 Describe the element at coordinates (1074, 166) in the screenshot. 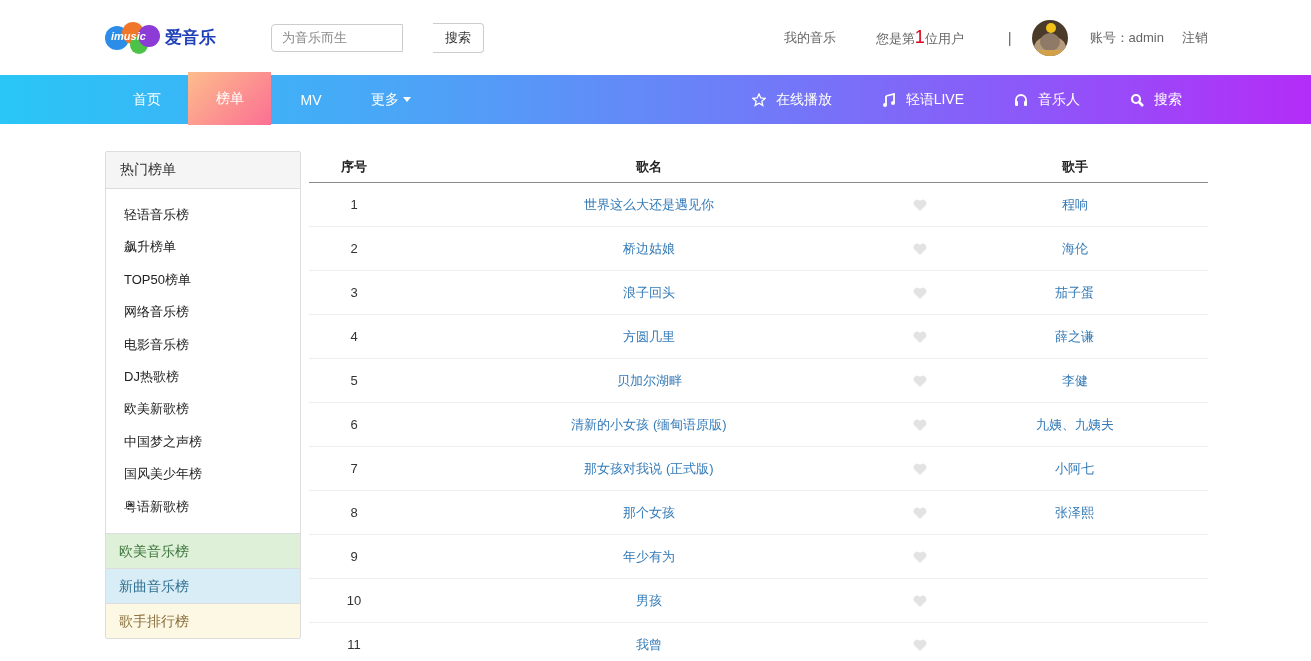

I see `column-header: 歌手` at that location.